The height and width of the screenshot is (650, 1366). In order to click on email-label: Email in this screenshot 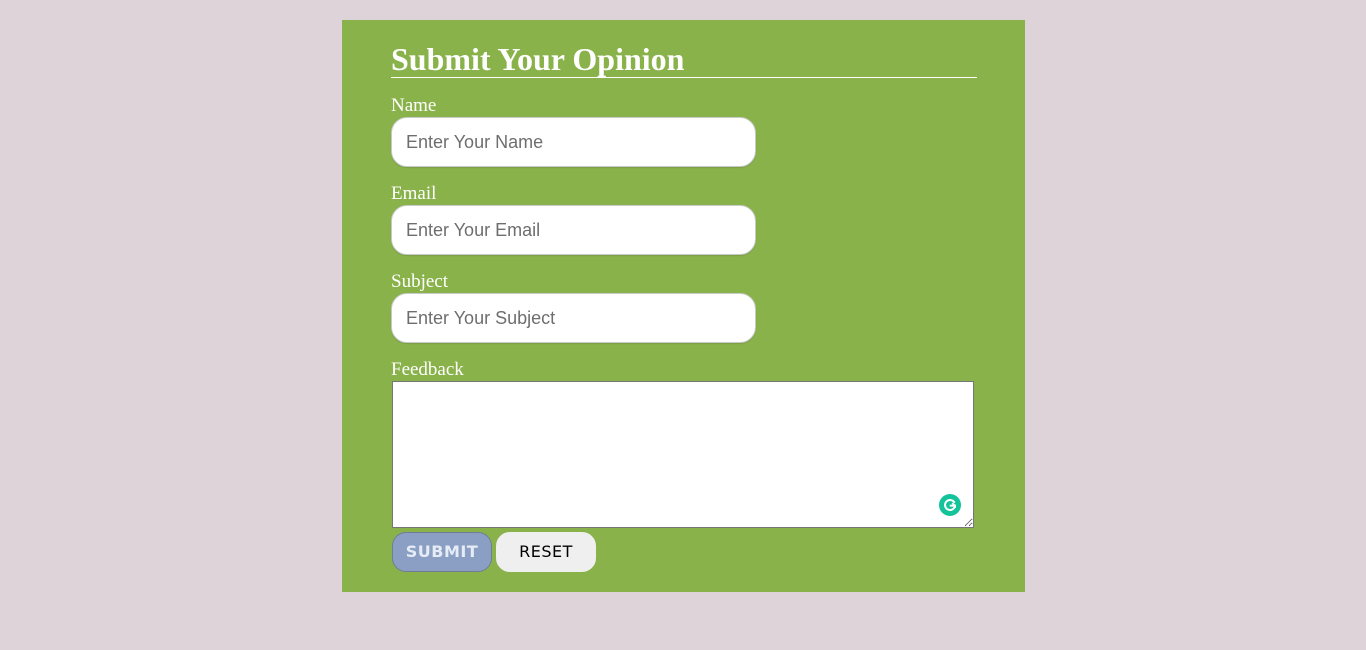, I will do `click(414, 193)`.